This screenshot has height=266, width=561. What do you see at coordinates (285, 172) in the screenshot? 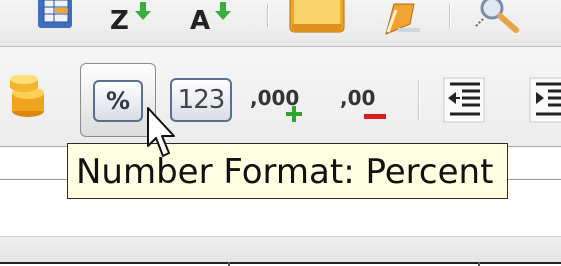
I see `tooltip-text: Number Format: Percent` at bounding box center [285, 172].